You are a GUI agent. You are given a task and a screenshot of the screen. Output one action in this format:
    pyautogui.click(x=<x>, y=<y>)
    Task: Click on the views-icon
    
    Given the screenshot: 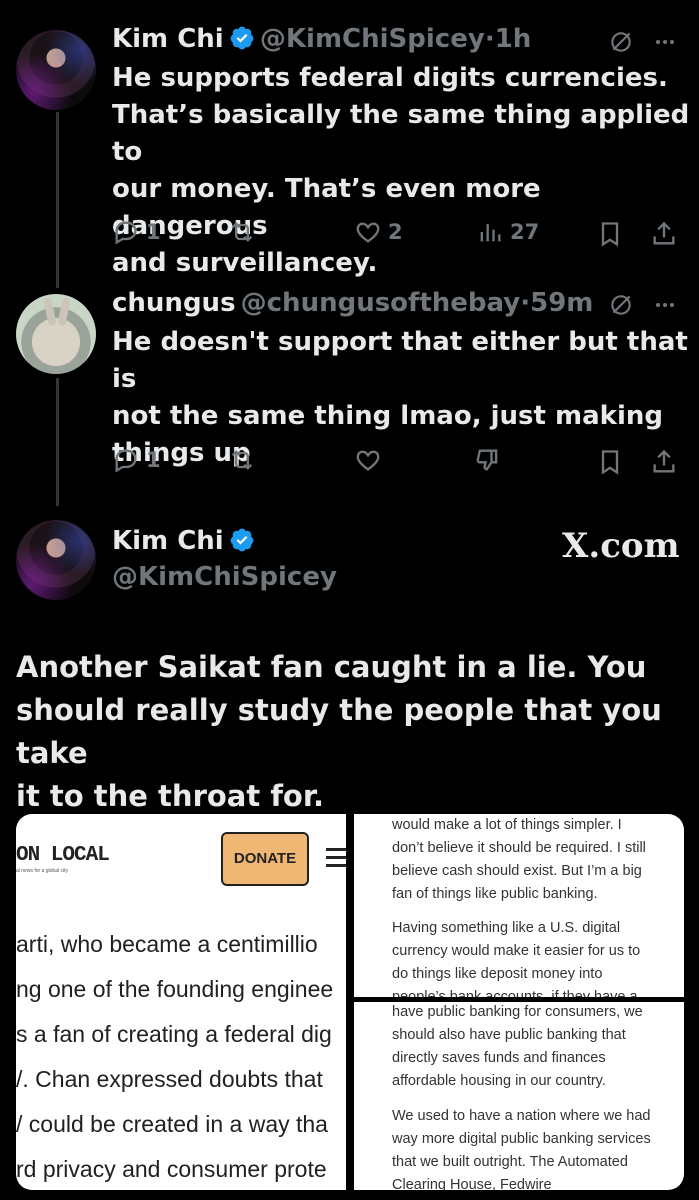 What is the action you would take?
    pyautogui.click(x=490, y=232)
    